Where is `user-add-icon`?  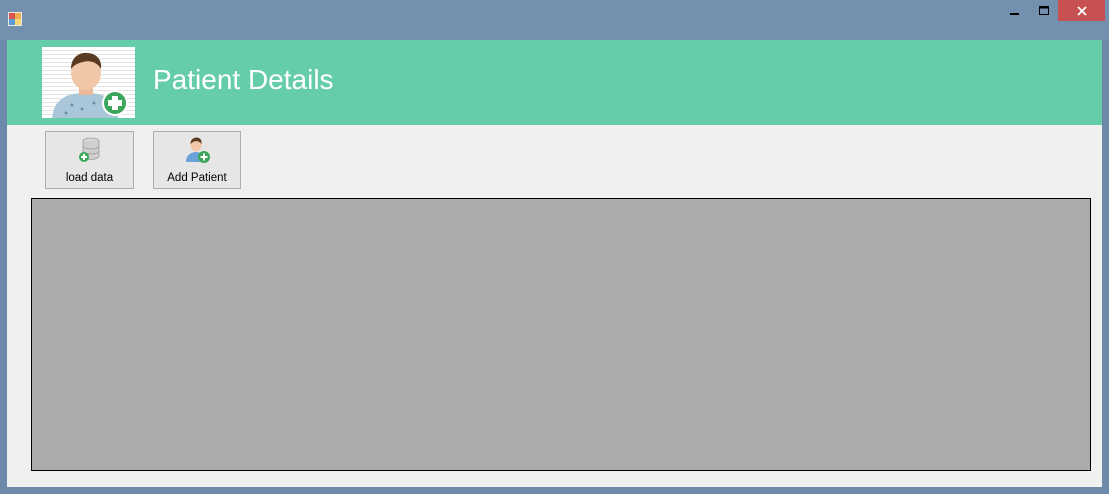 user-add-icon is located at coordinates (198, 150).